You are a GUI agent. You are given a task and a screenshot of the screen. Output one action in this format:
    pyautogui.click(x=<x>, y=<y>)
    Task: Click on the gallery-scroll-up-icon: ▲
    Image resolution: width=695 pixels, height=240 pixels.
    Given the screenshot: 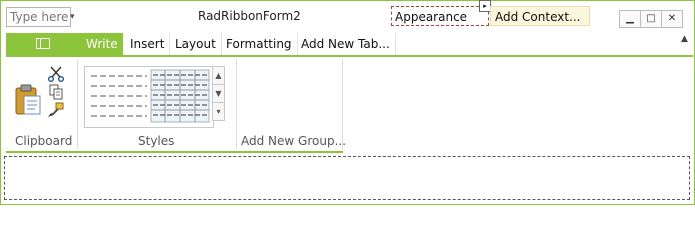 What is the action you would take?
    pyautogui.click(x=218, y=75)
    